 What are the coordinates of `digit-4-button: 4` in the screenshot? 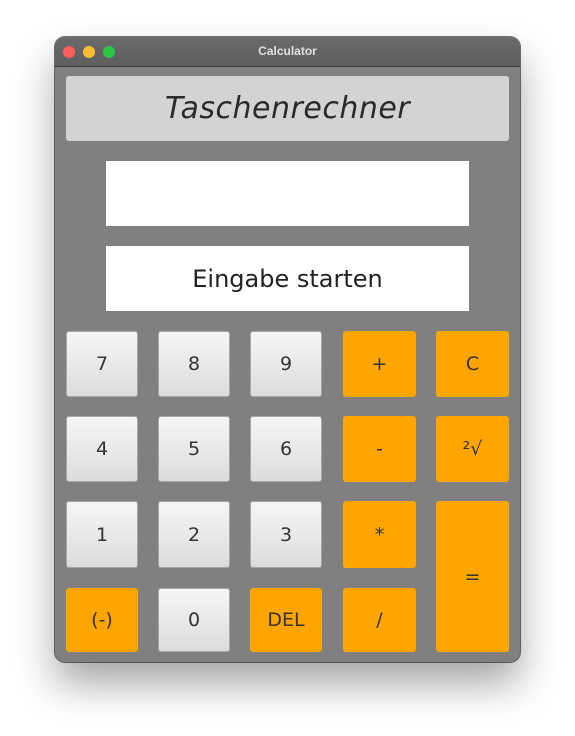 It's located at (102, 449).